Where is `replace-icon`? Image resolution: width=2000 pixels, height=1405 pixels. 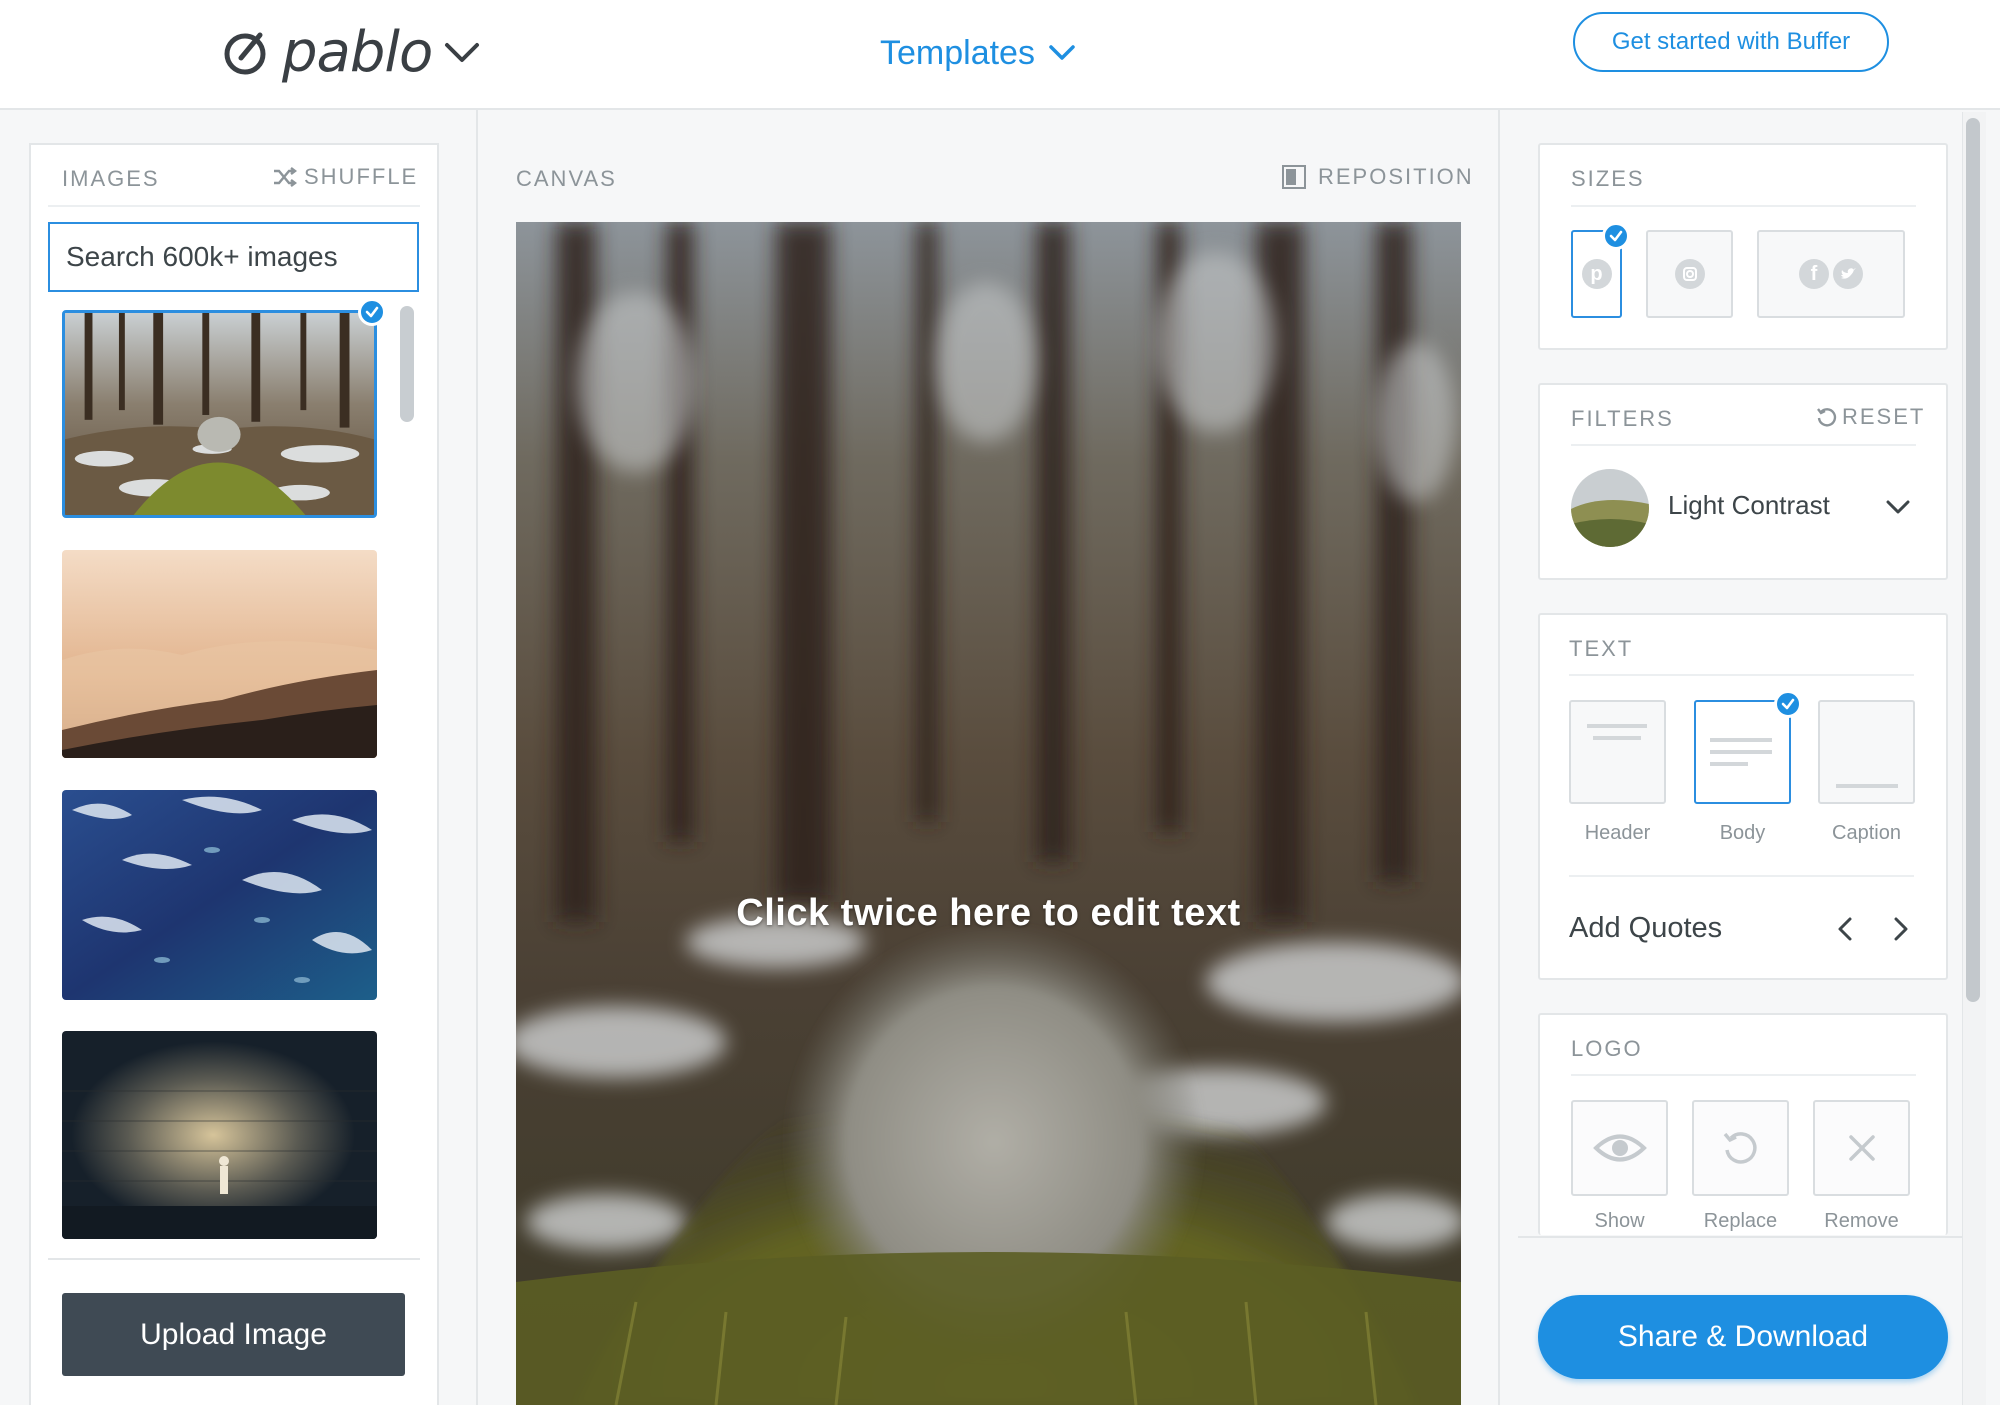 replace-icon is located at coordinates (1740, 1148).